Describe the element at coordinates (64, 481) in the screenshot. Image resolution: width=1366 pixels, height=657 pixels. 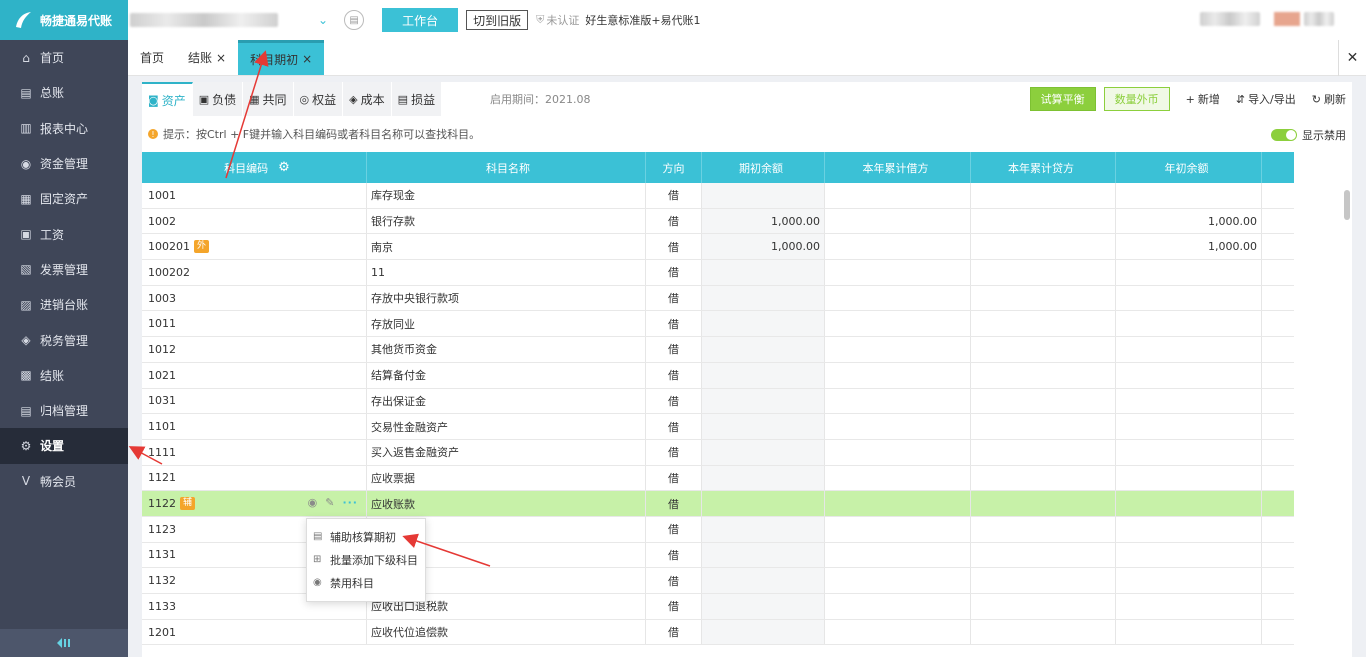
I see `sidebar-item: V 畅会员` at that location.